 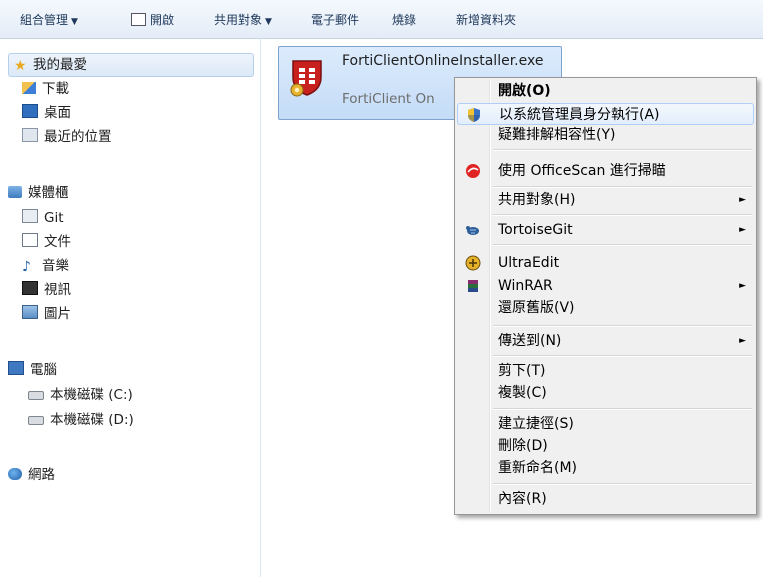 What do you see at coordinates (43, 218) in the screenshot?
I see `nav-git: Git` at bounding box center [43, 218].